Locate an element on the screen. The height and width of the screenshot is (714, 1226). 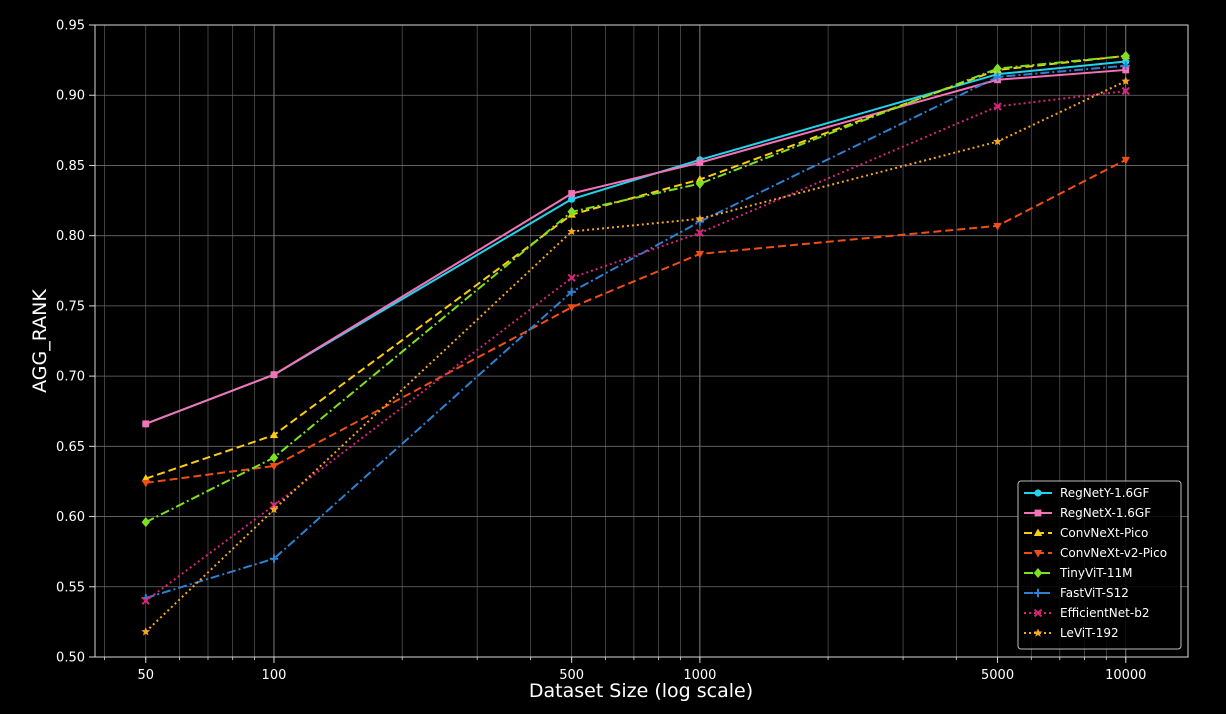
y-tick-label: 0.70 is located at coordinates (70, 377).